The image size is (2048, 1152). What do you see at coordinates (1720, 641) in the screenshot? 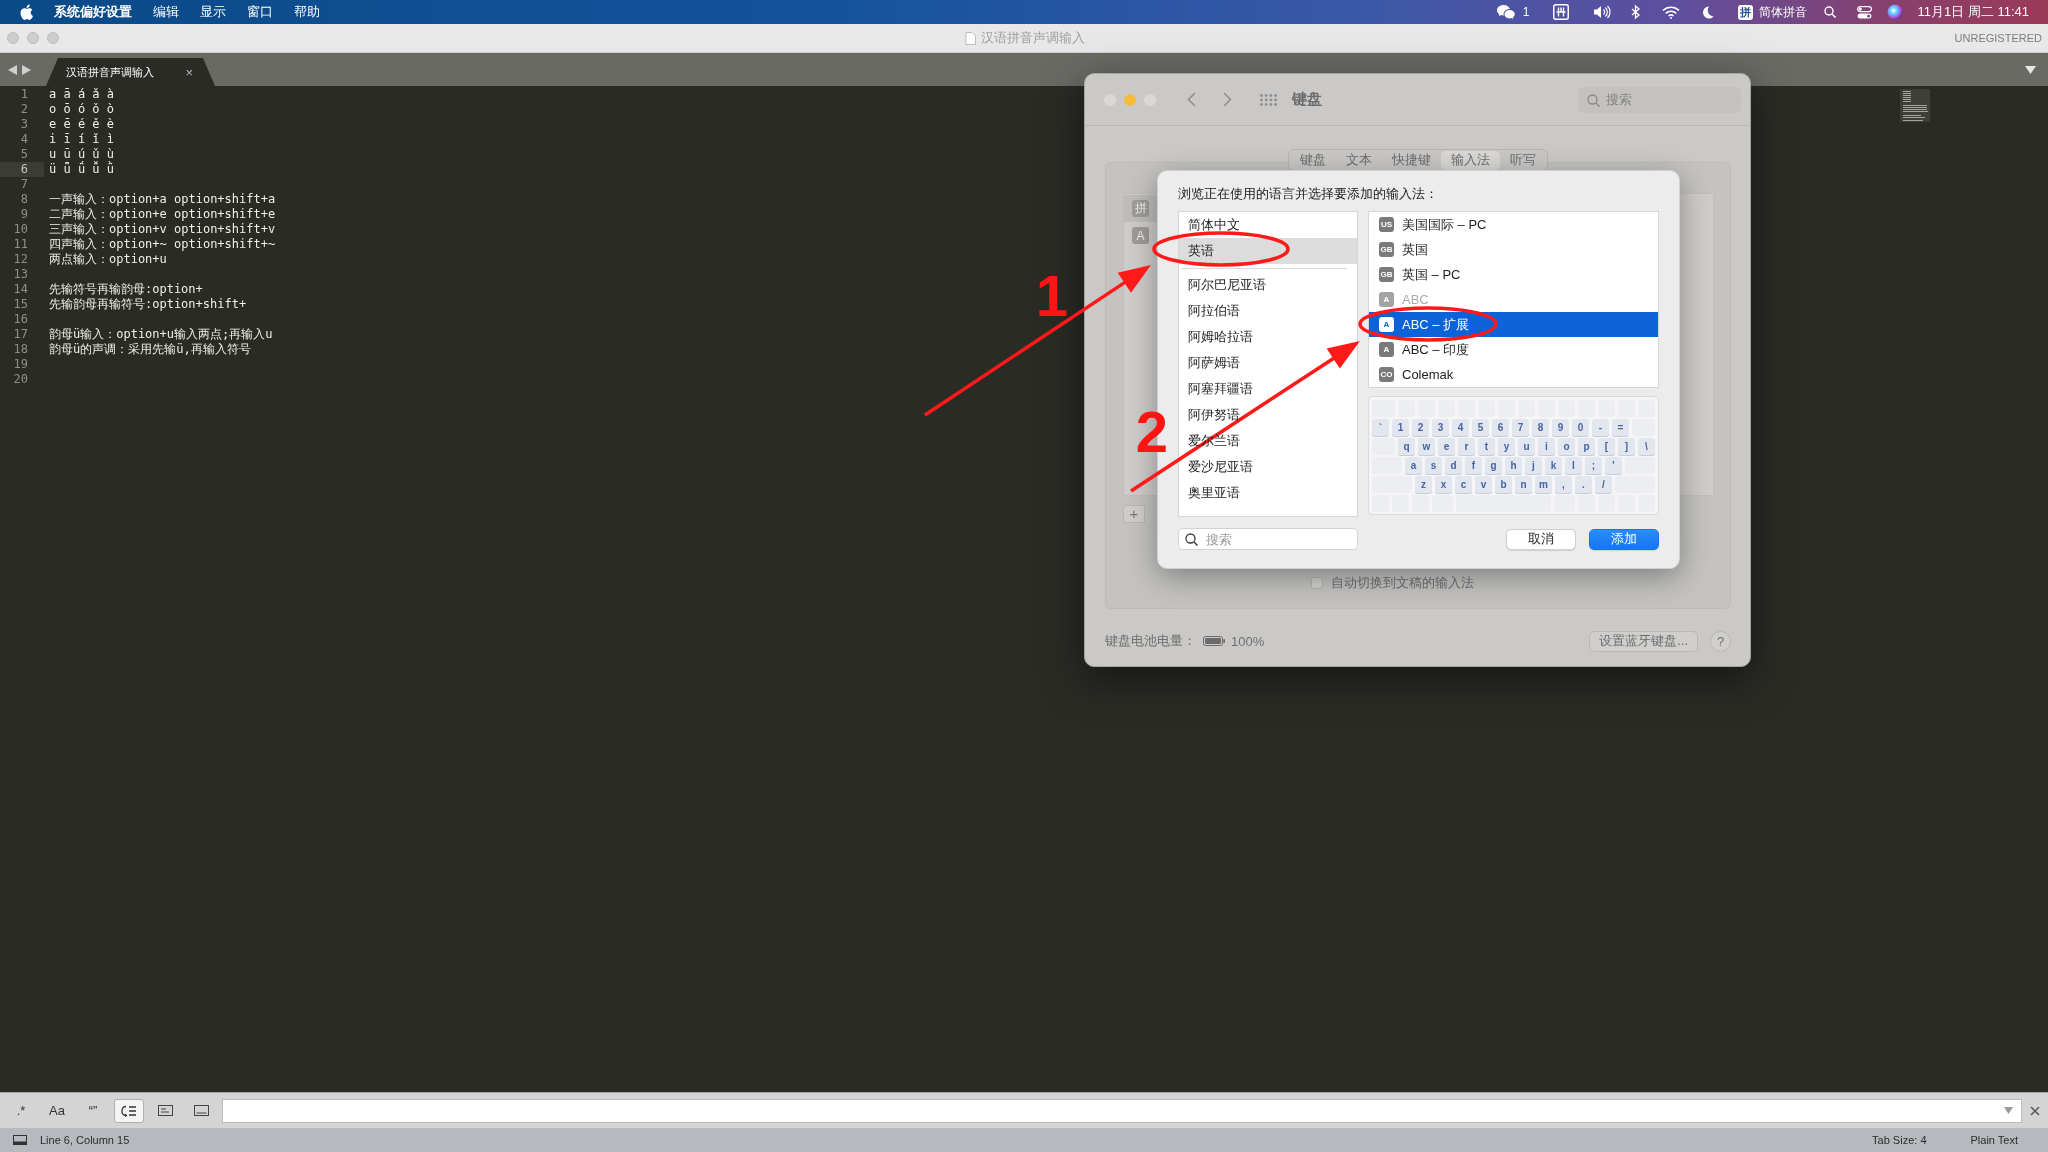
I see `help-button: ?` at bounding box center [1720, 641].